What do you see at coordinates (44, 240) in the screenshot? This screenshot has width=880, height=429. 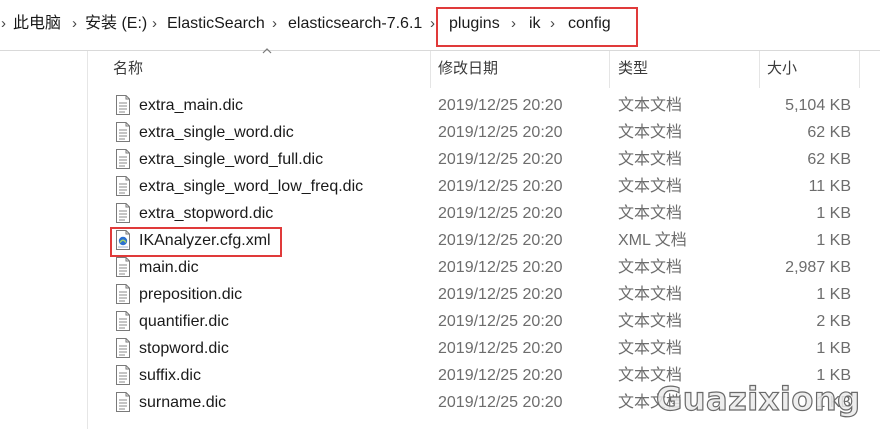 I see `navigation-pane` at bounding box center [44, 240].